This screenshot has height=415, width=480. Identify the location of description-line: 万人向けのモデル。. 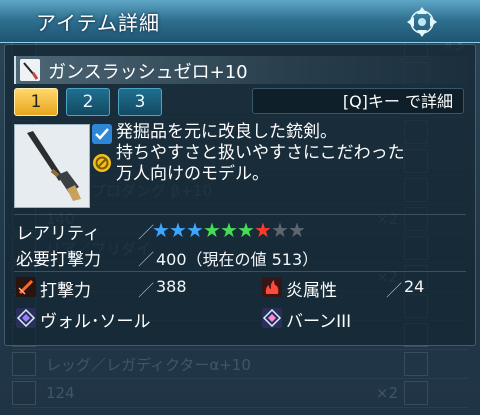
(192, 174).